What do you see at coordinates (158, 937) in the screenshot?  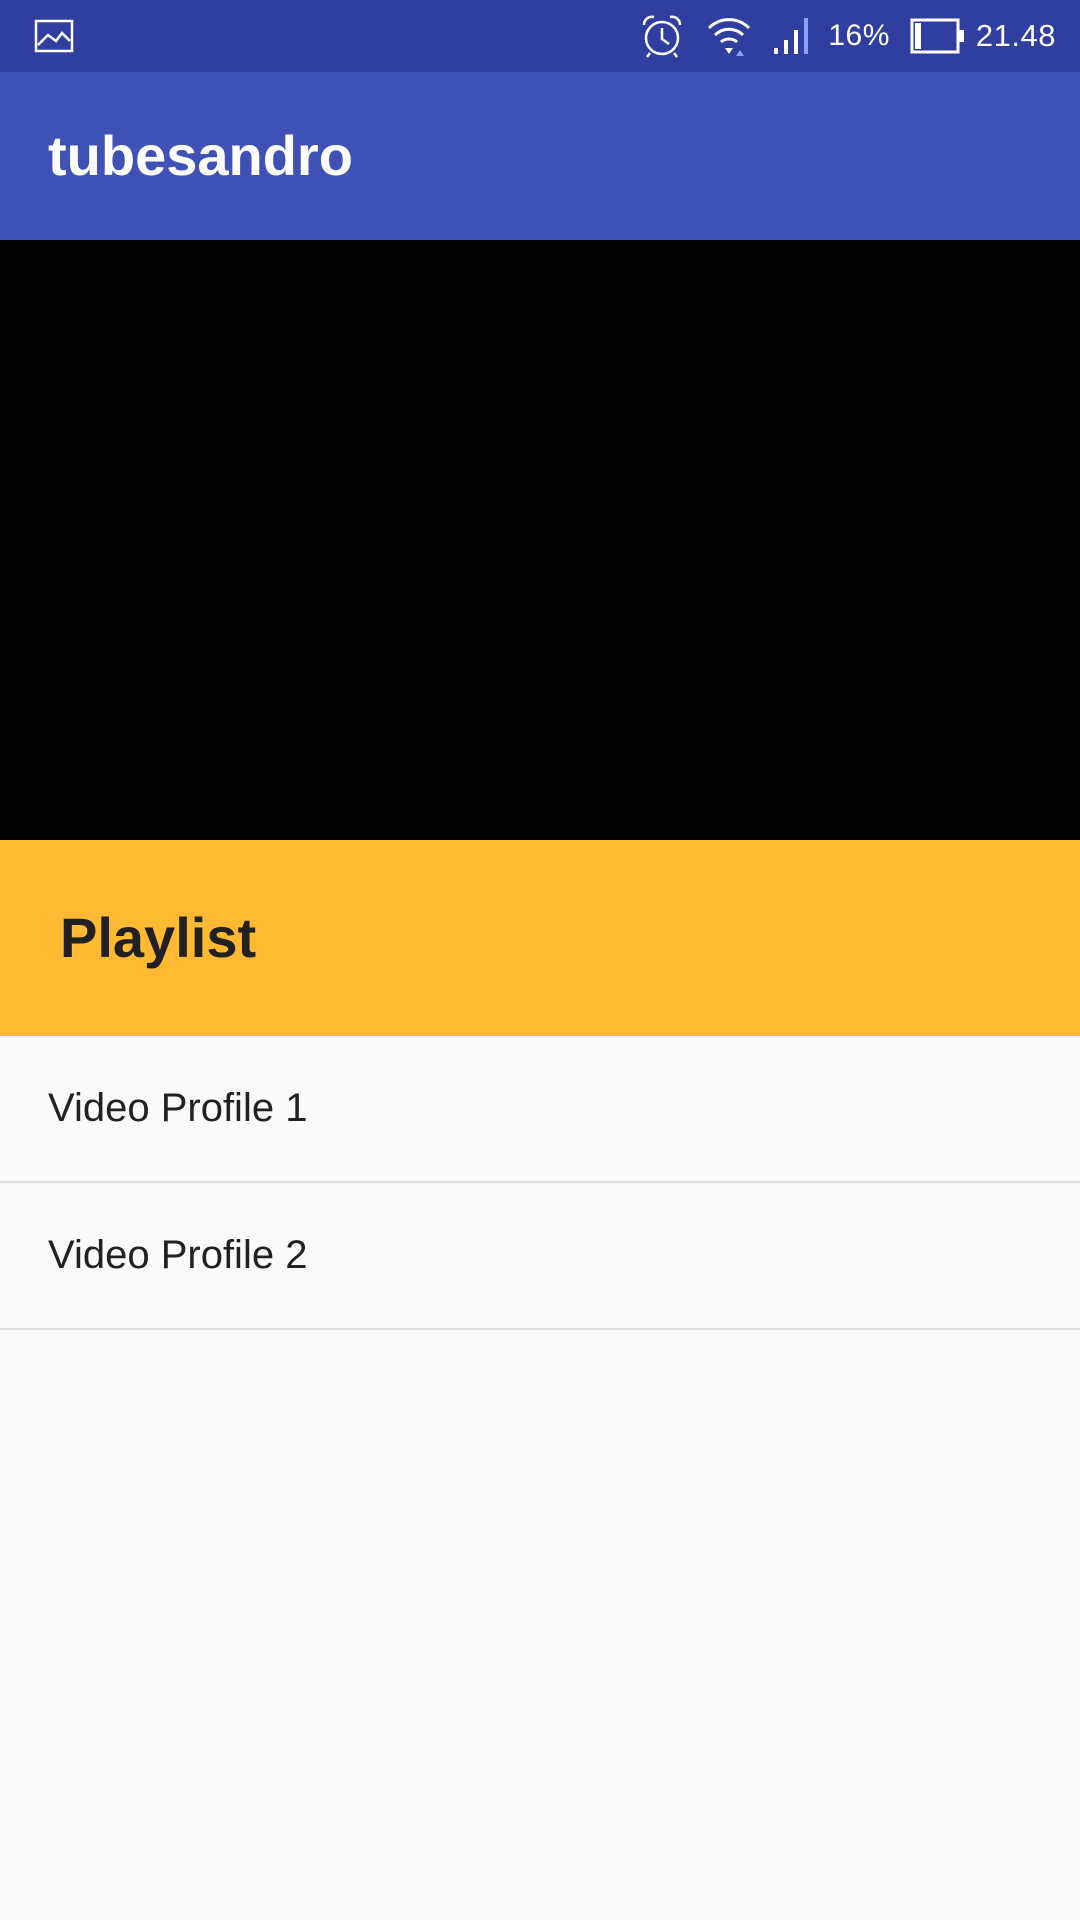 I see `playlist-title: Playlist` at bounding box center [158, 937].